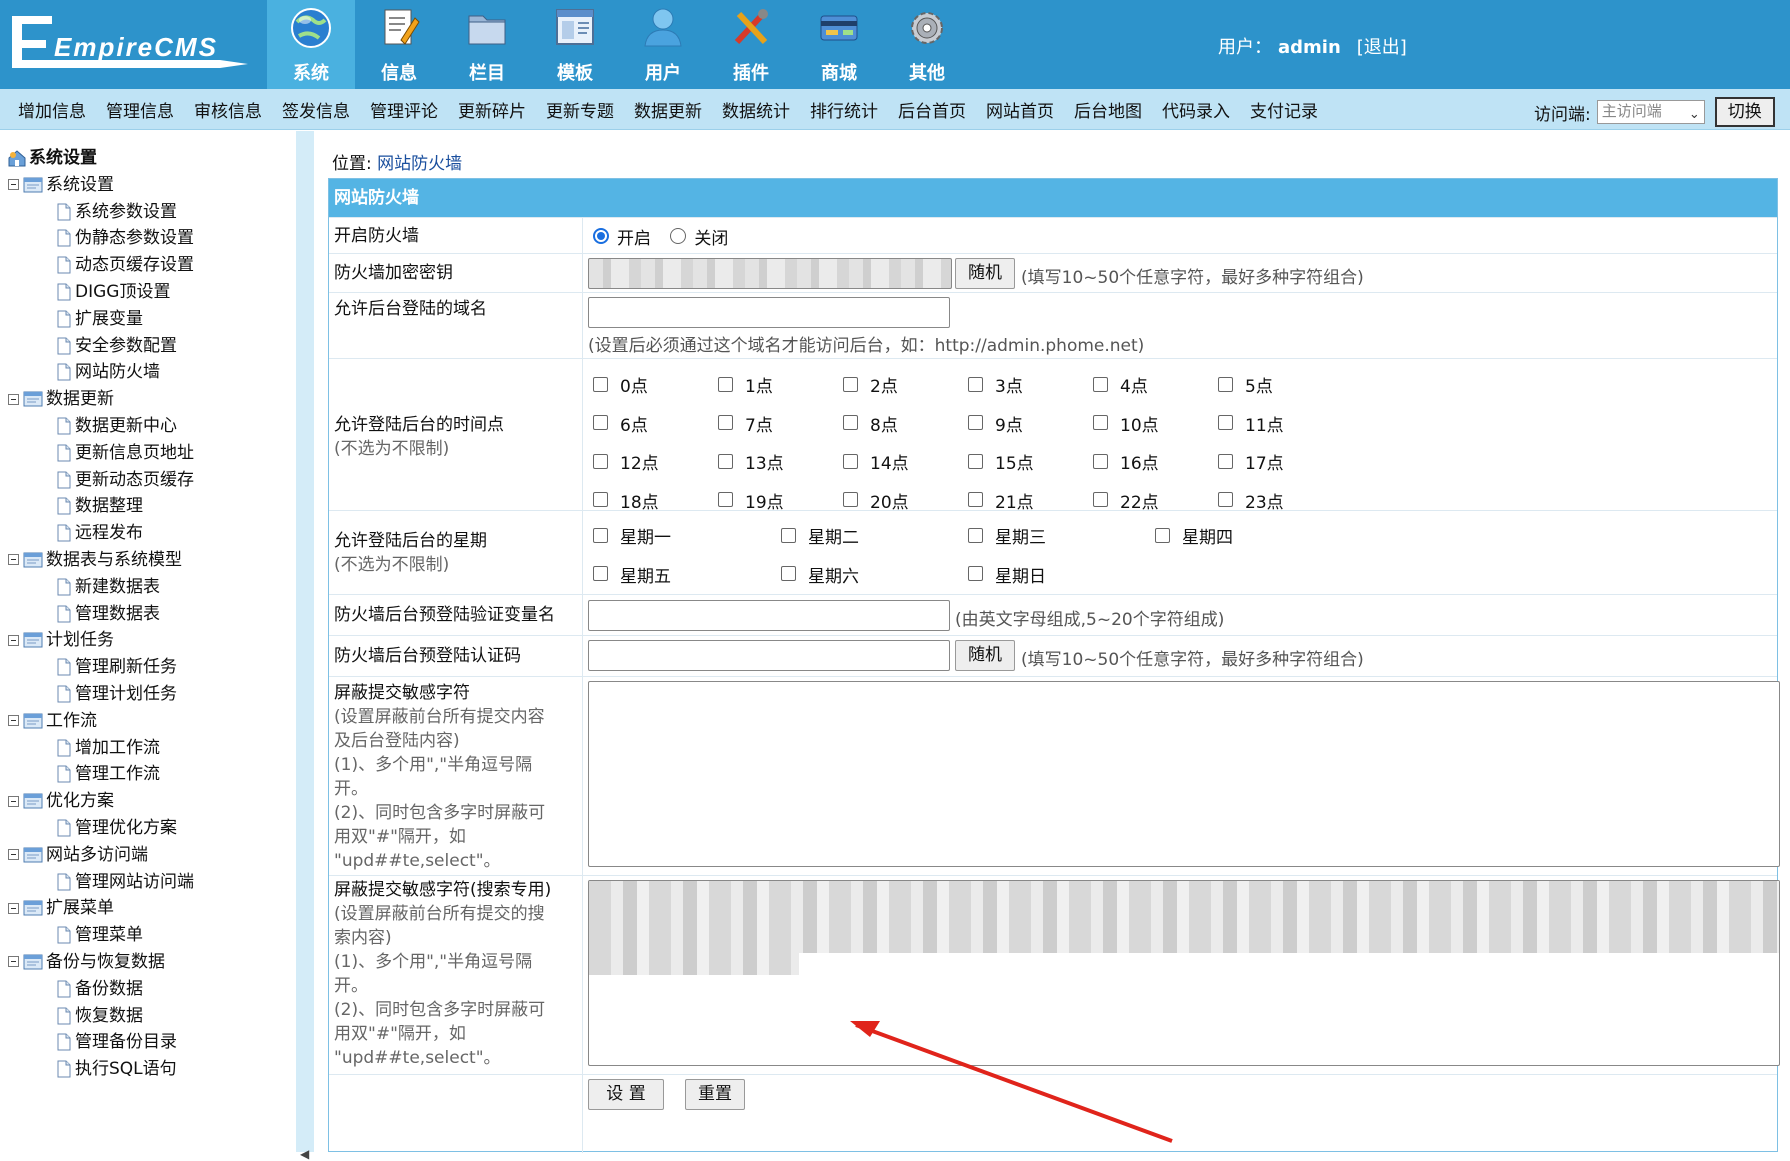 The width and height of the screenshot is (1790, 1161). Describe the element at coordinates (575, 73) in the screenshot. I see `nav-label: 模板` at that location.